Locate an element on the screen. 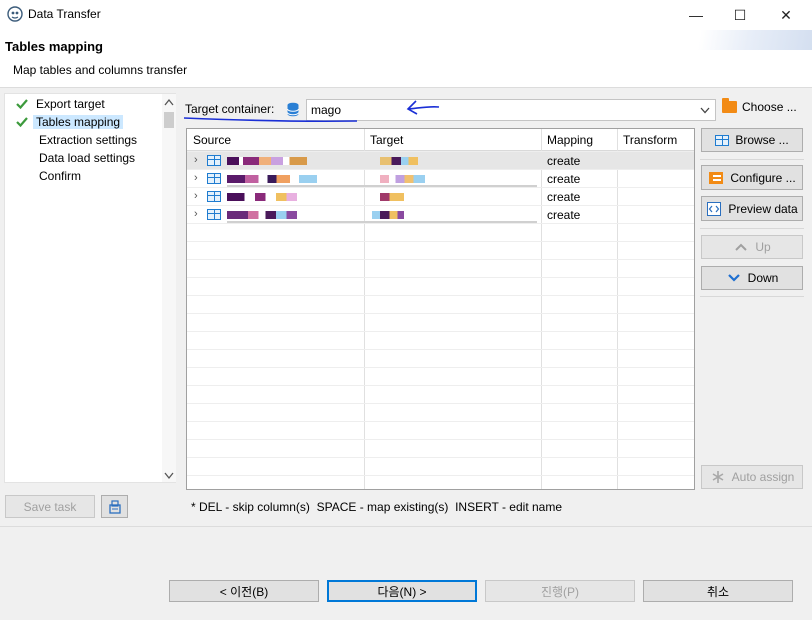 Image resolution: width=812 pixels, height=620 pixels. asterisk-icon is located at coordinates (718, 477).